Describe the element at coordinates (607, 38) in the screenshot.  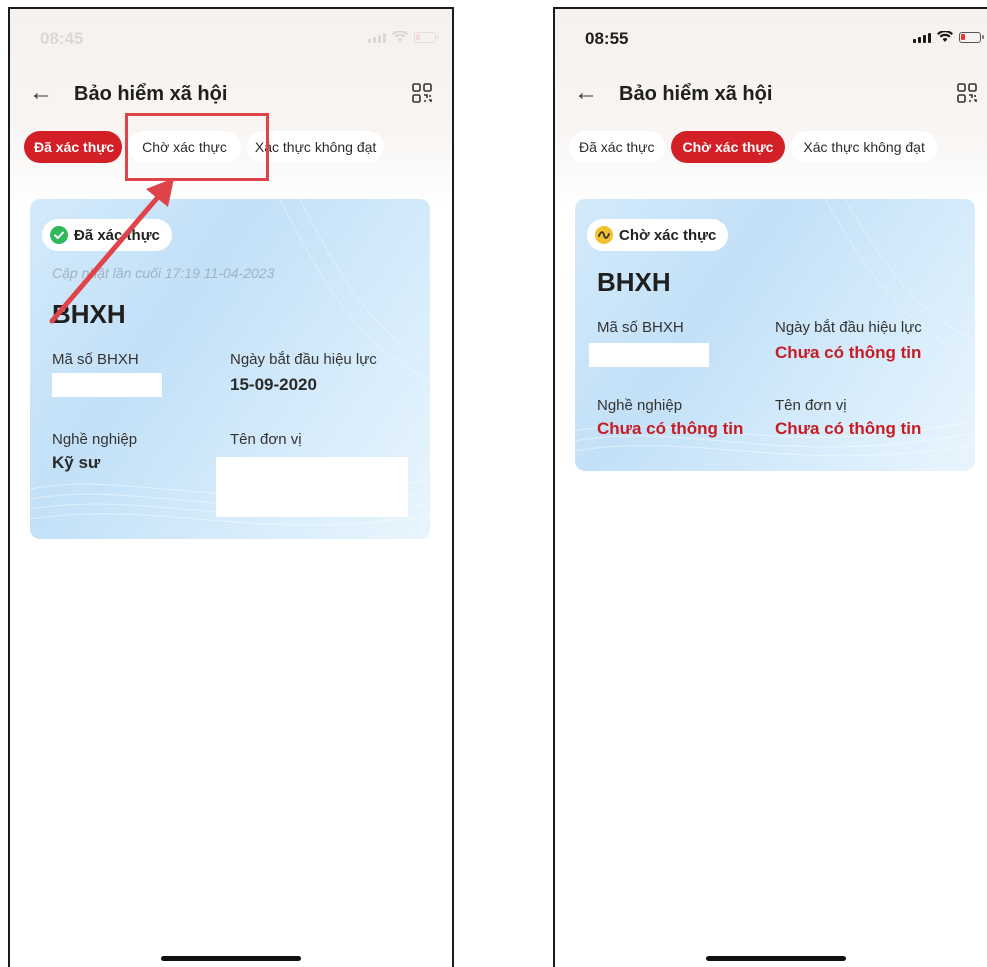
I see `status-time: 08:55` at that location.